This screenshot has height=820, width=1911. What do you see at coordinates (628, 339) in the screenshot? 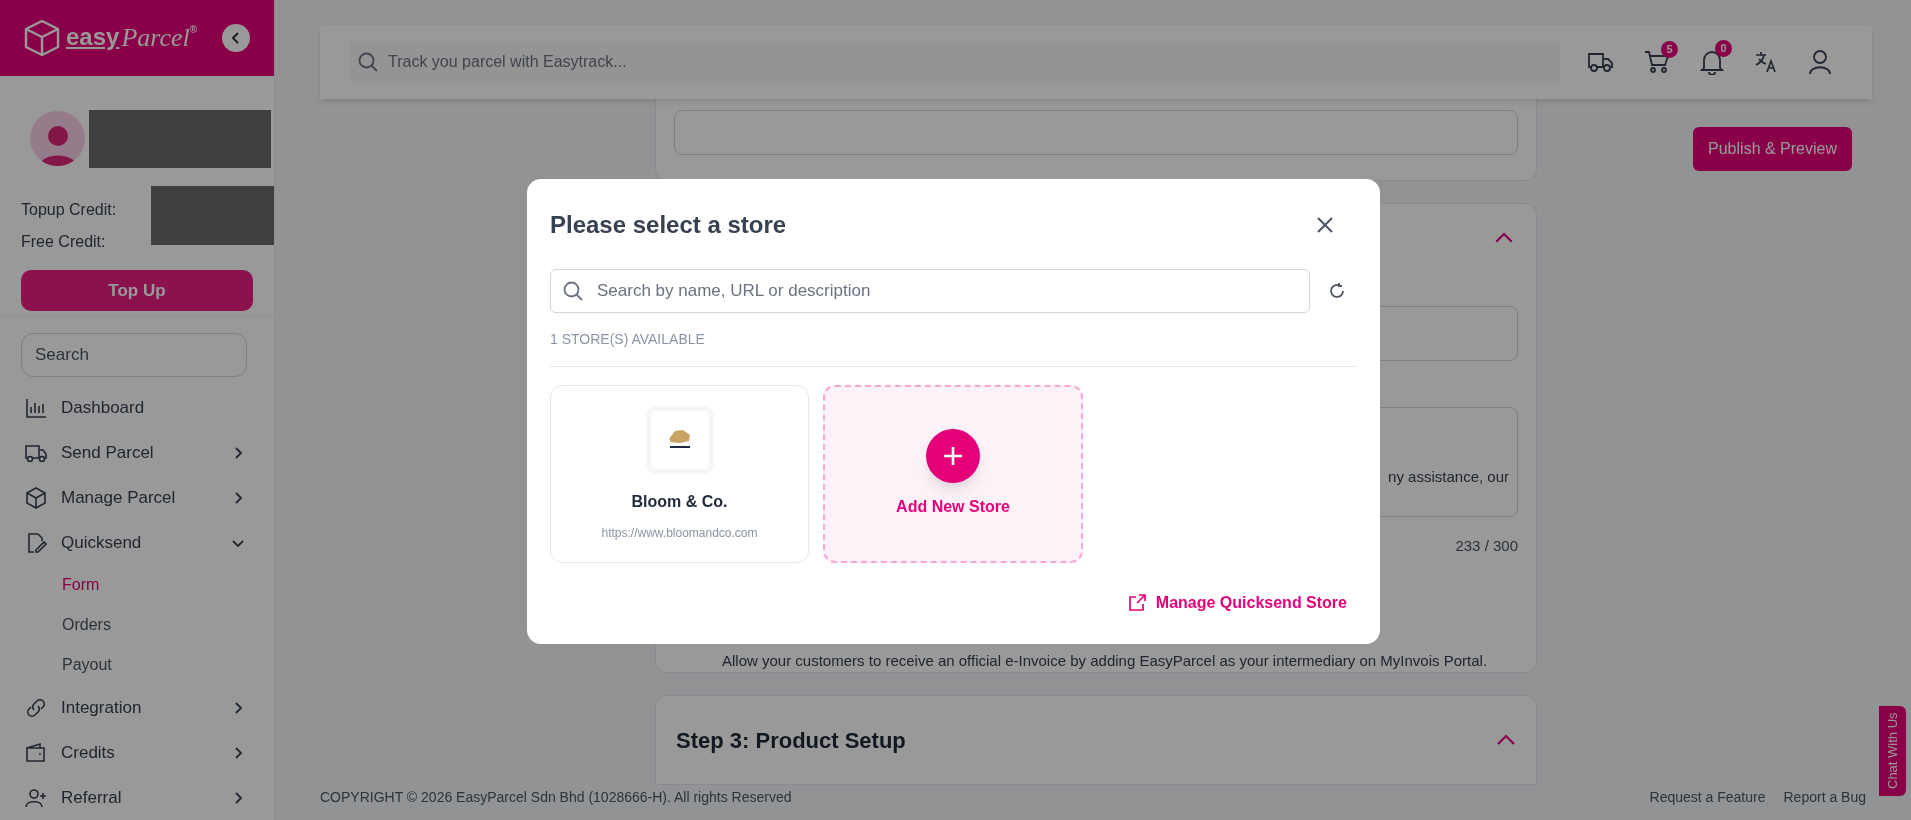
I see `store-count: 1 STORE(S) AVAILABLE` at bounding box center [628, 339].